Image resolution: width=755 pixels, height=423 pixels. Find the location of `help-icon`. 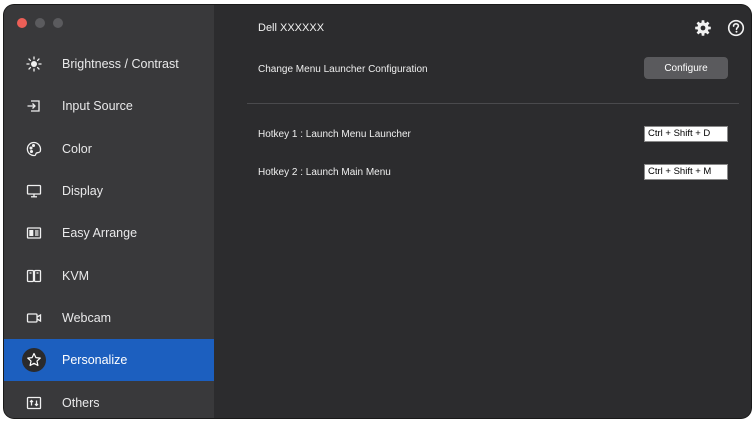

help-icon is located at coordinates (736, 28).